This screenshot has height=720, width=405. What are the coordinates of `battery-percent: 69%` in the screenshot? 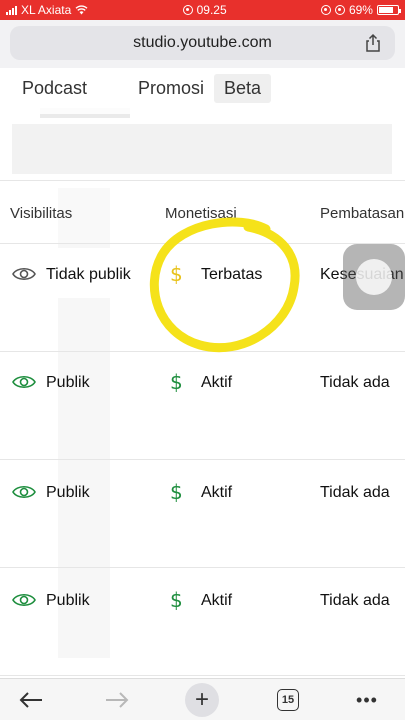 It's located at (360, 10).